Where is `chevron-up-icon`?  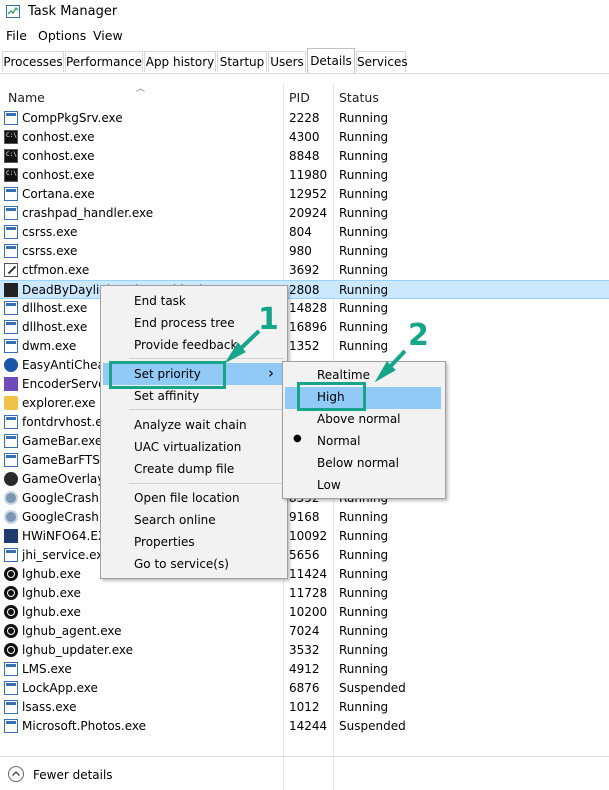
chevron-up-icon is located at coordinates (16, 774).